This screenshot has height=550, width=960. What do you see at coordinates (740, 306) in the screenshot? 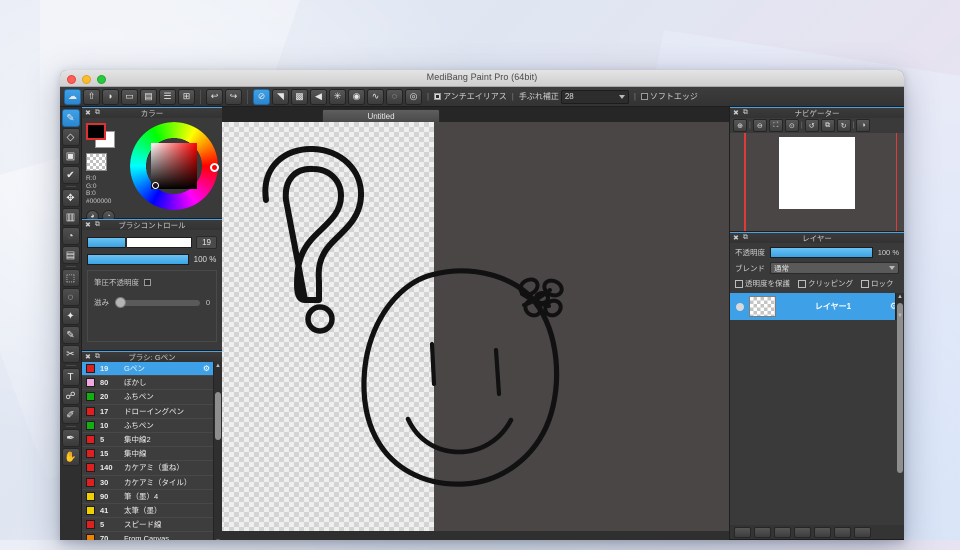
I see `eye-icon` at bounding box center [740, 306].